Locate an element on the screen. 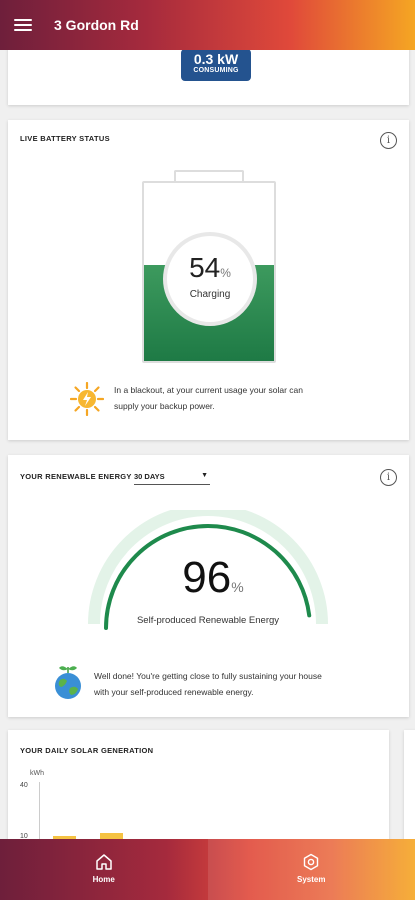  nav-home: Home is located at coordinates (104, 869).